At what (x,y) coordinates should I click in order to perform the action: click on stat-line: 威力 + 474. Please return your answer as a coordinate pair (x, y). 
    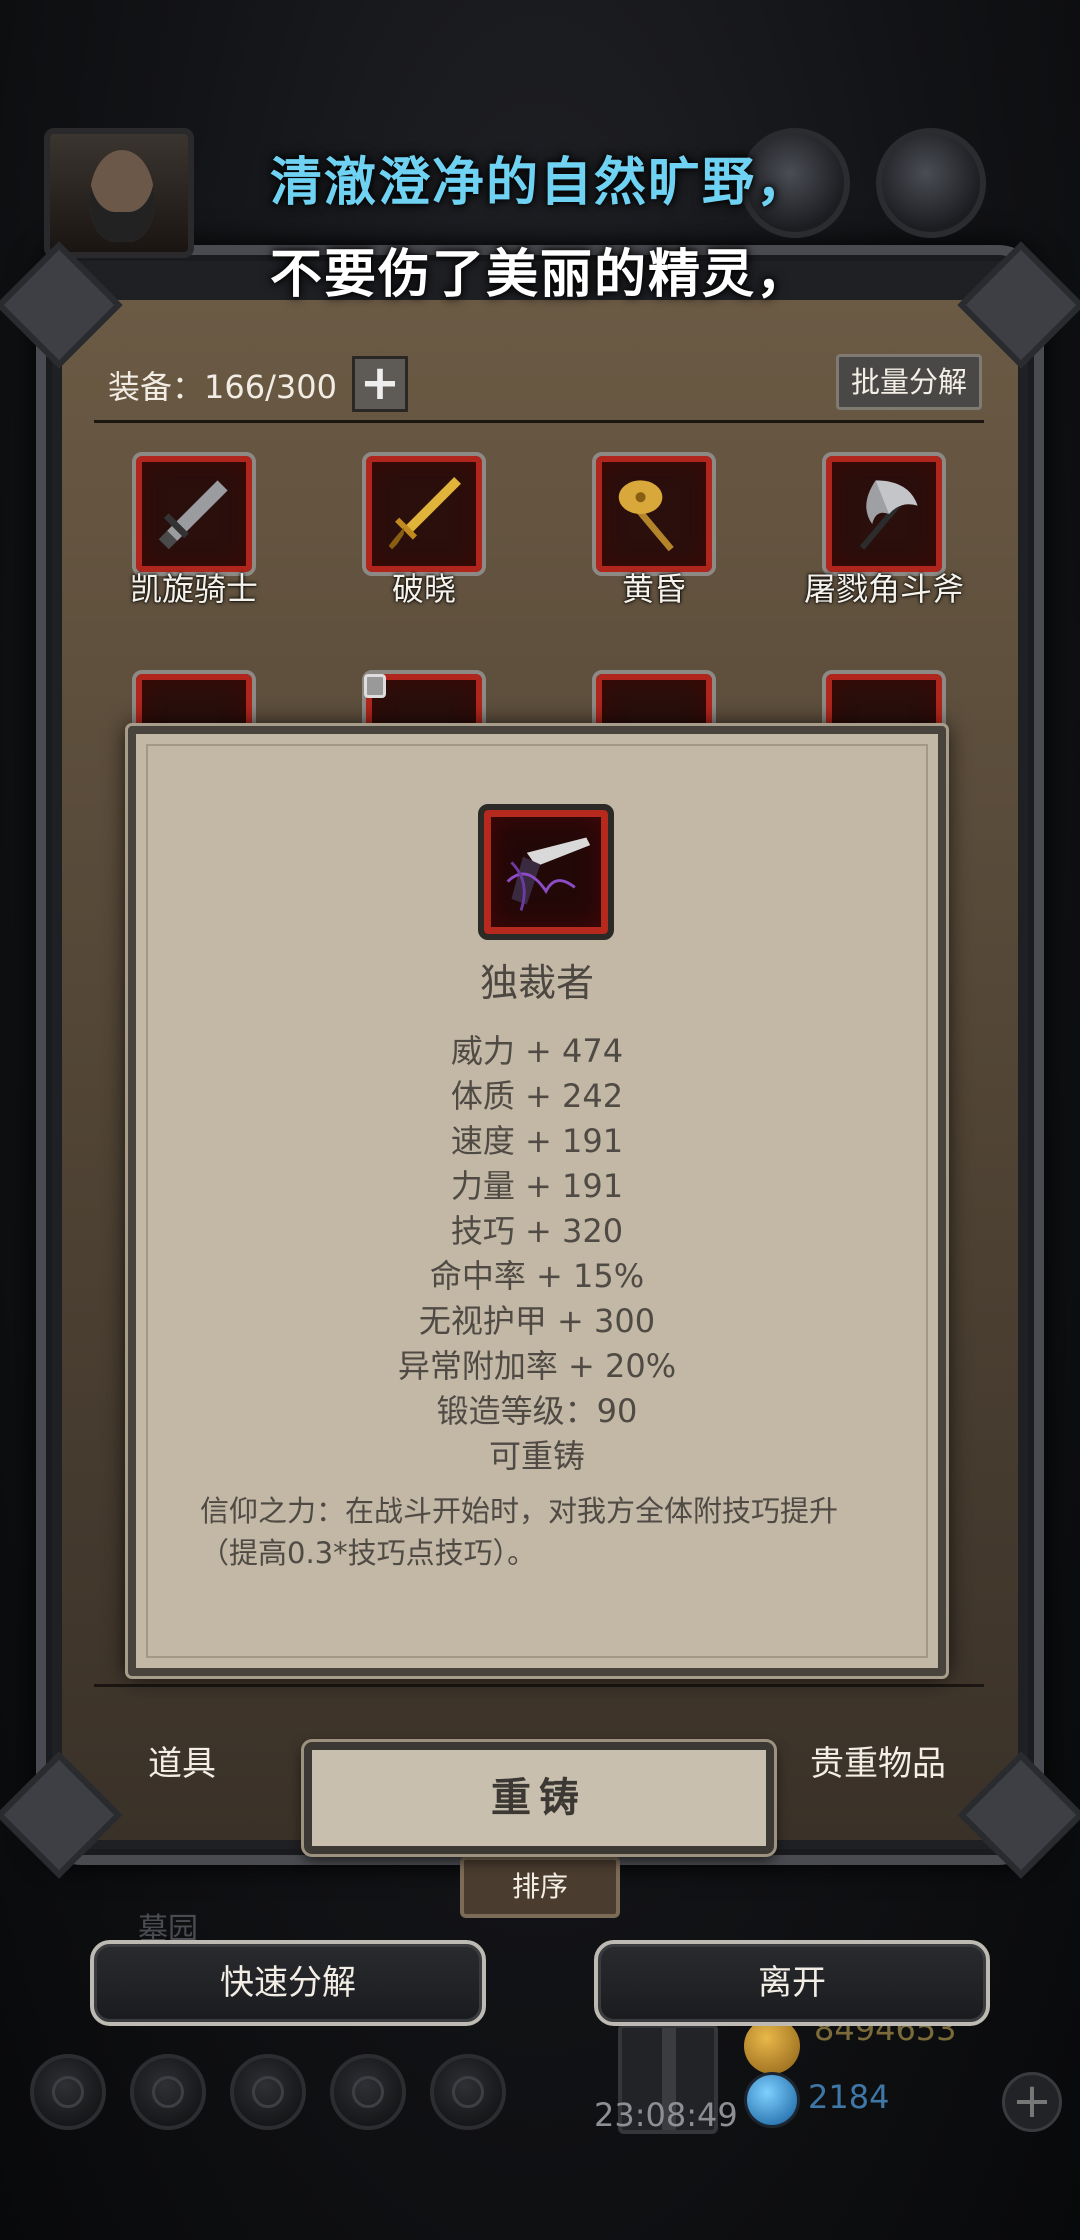
    Looking at the image, I should click on (537, 1051).